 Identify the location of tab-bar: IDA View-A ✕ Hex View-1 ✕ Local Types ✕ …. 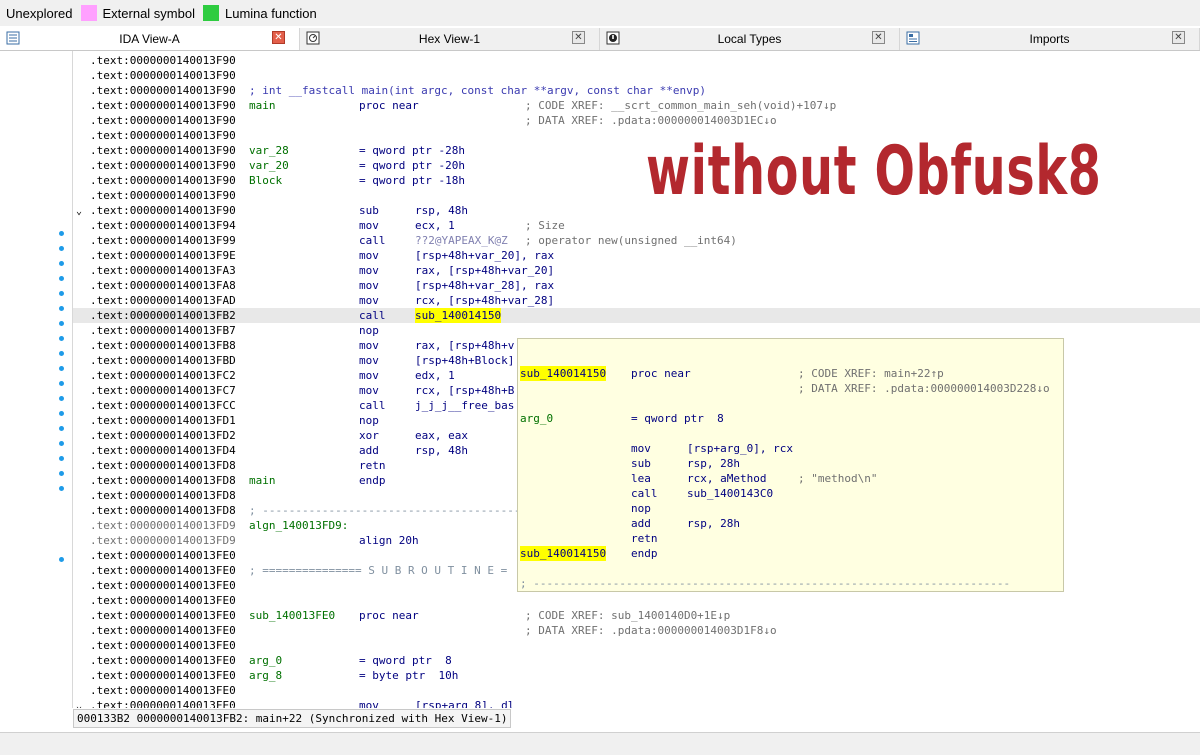
(600, 39).